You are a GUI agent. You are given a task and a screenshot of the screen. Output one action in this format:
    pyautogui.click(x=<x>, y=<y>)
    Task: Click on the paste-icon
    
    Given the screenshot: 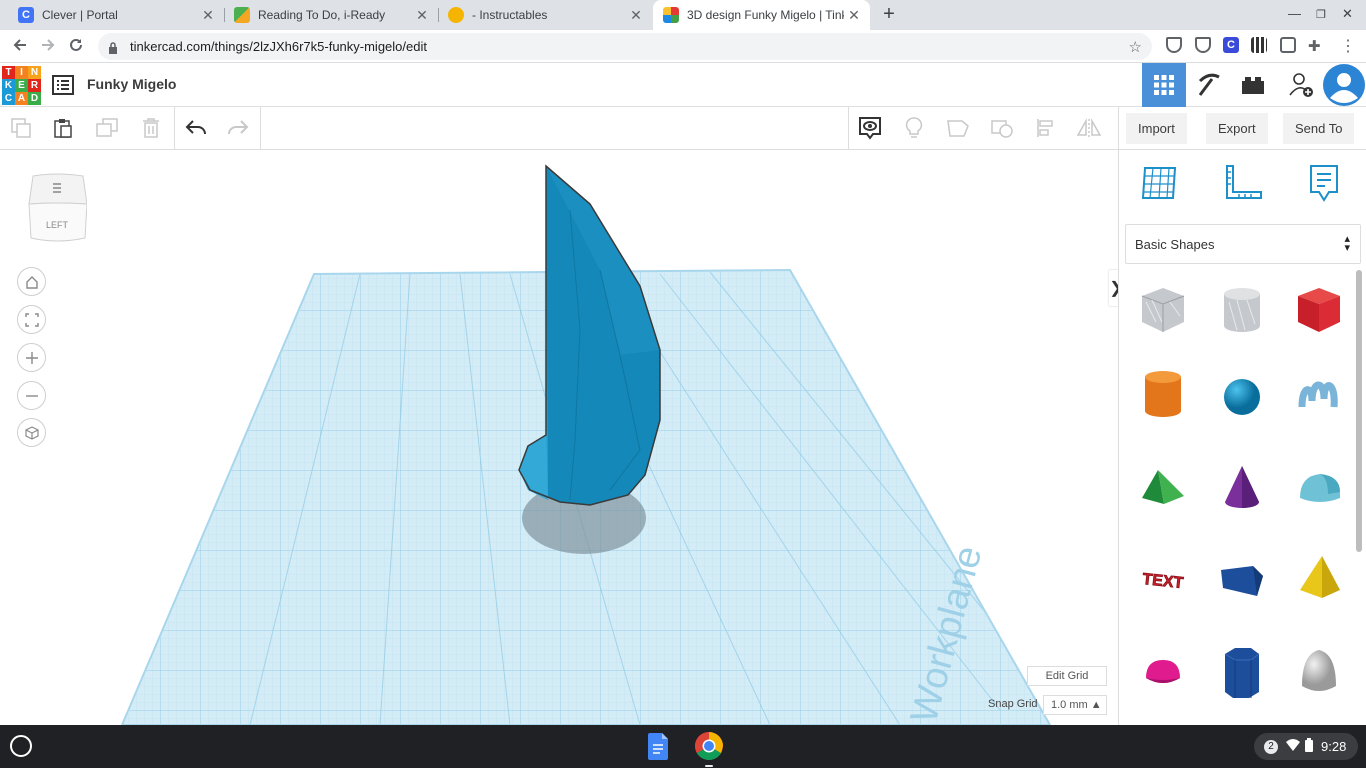 What is the action you would take?
    pyautogui.click(x=63, y=128)
    